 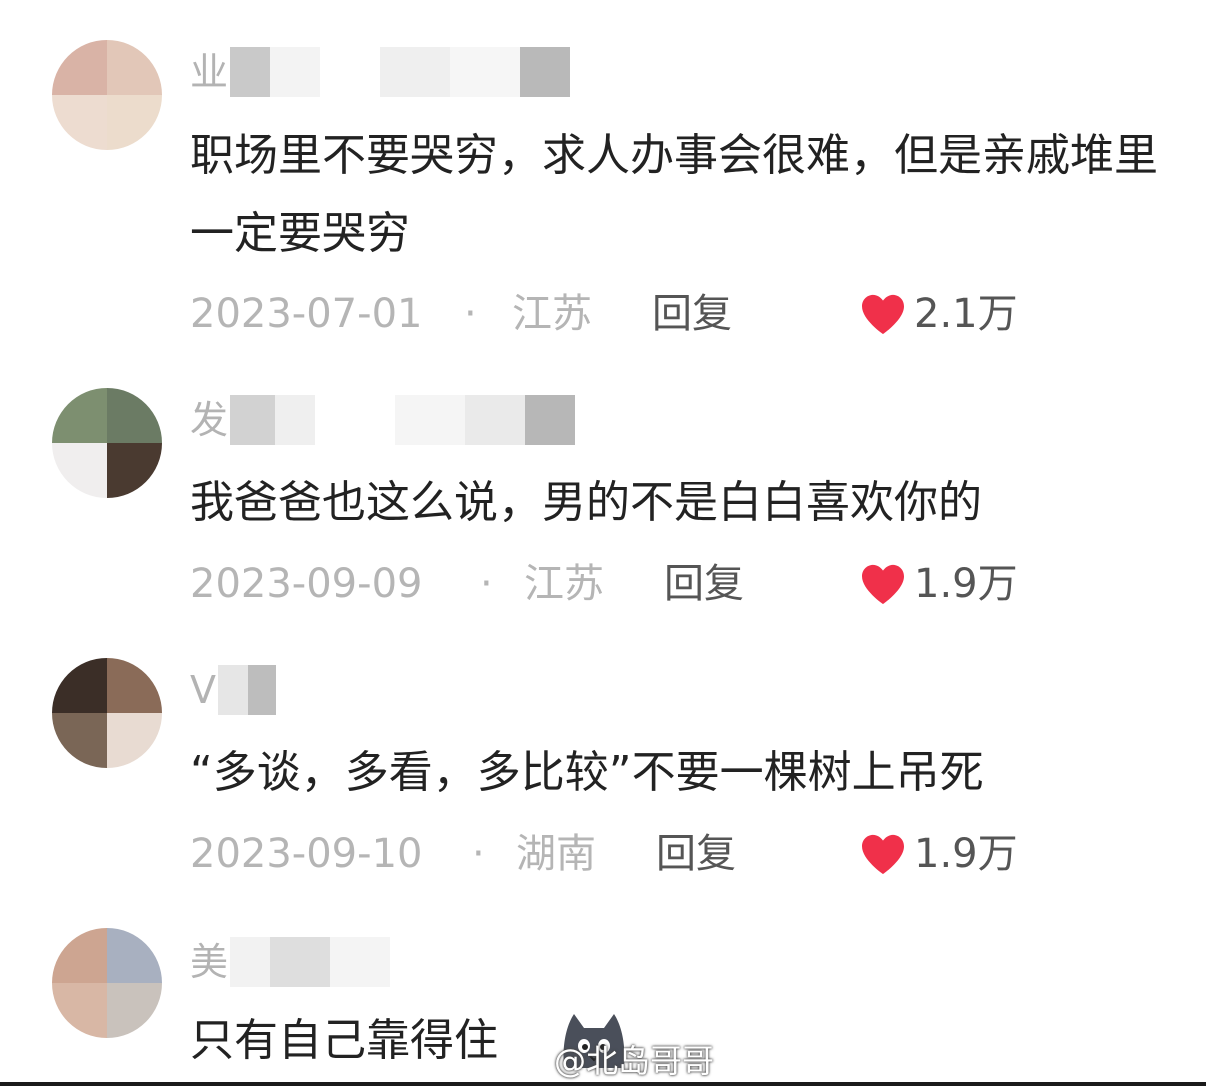 I want to click on username: 业, so click(x=380, y=72).